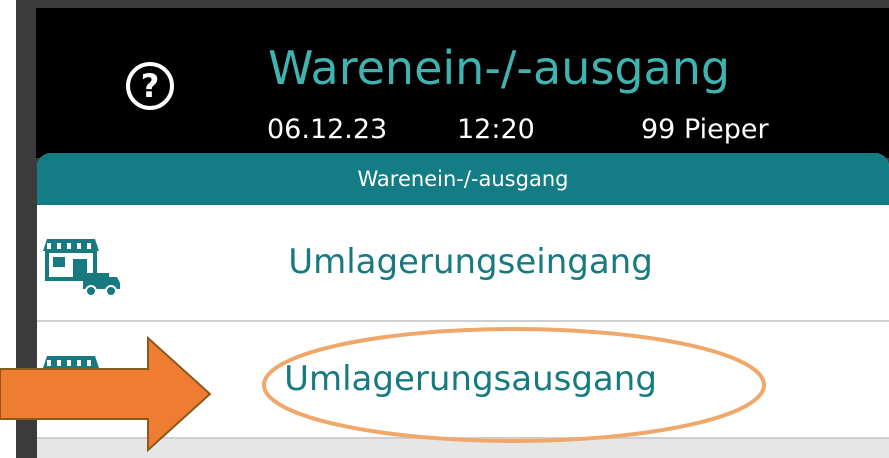  I want to click on user-name: 99 Pieper, so click(705, 129).